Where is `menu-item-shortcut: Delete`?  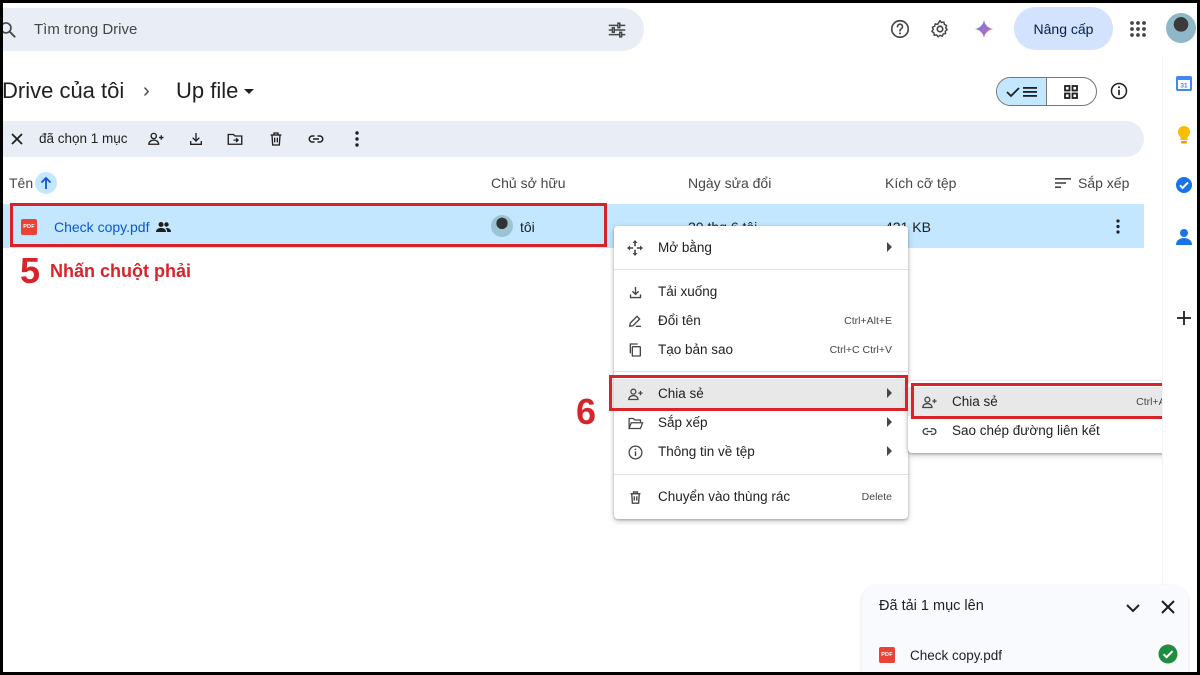 menu-item-shortcut: Delete is located at coordinates (876, 497).